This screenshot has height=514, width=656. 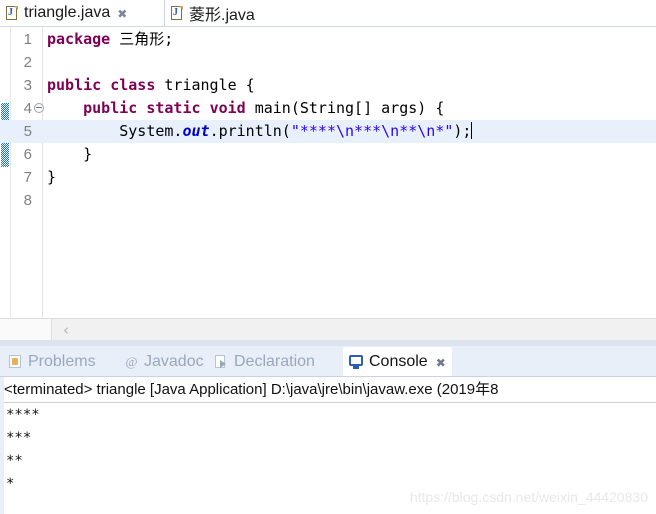 I want to click on line-number: 5, so click(x=27, y=131).